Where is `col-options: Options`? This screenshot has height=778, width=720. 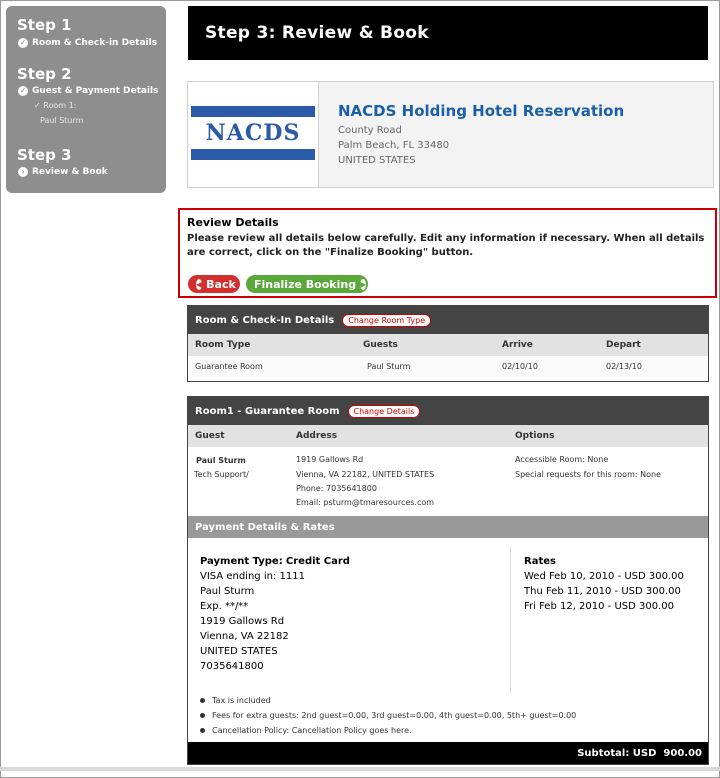
col-options: Options is located at coordinates (535, 436).